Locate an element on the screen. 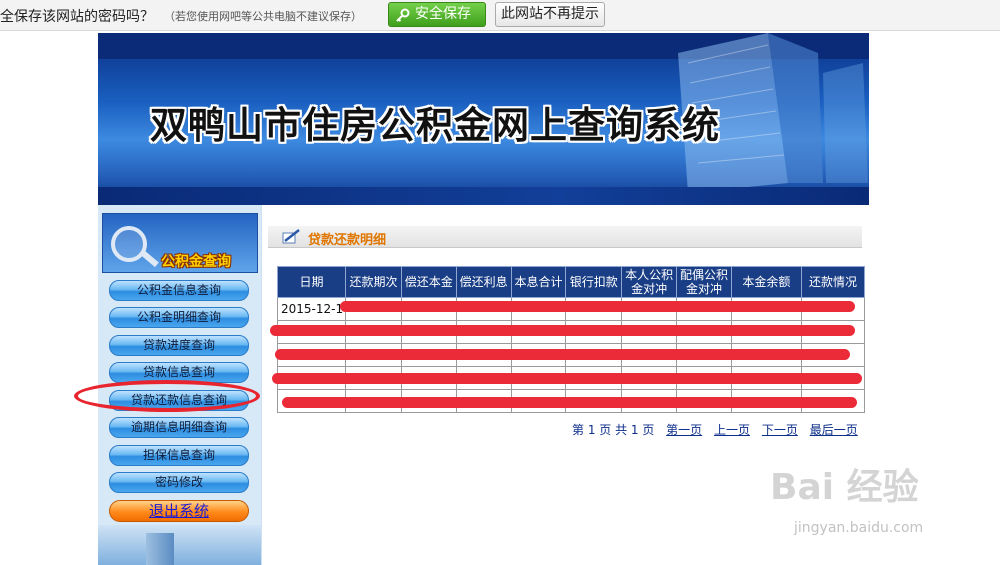  header-spouse-offset: 配偶公积 金对冲 is located at coordinates (704, 282).